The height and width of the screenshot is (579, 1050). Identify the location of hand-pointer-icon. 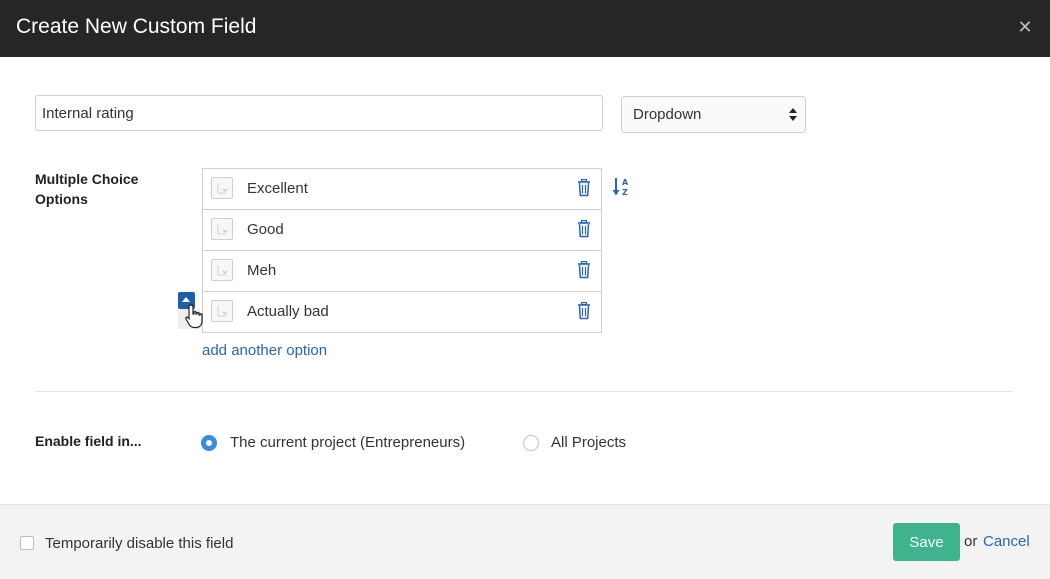
(194, 316).